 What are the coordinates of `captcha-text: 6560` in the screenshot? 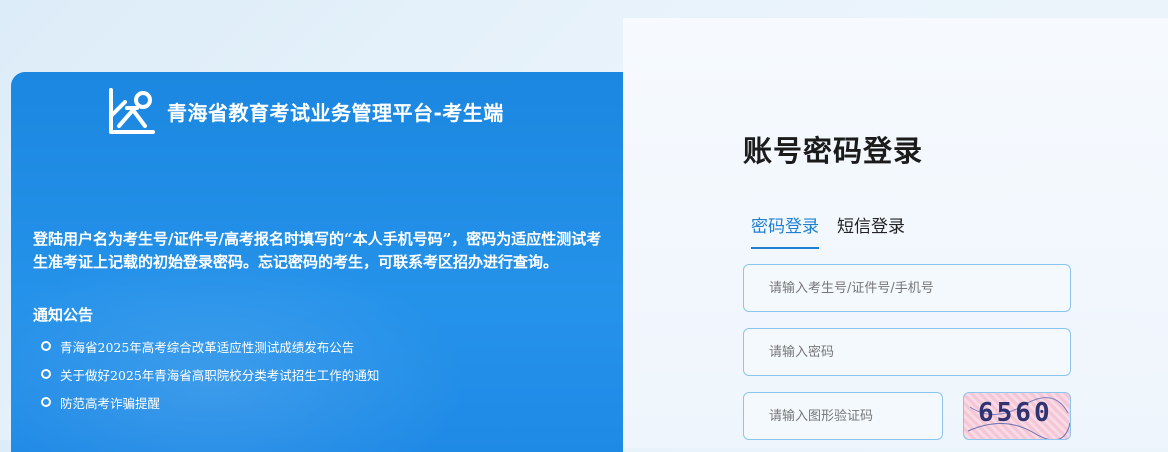 It's located at (1015, 413).